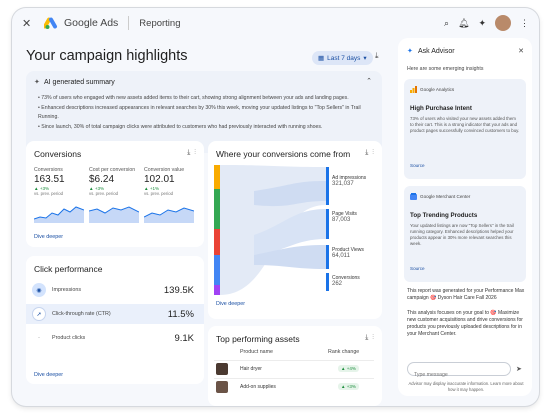 The image size is (558, 414). What do you see at coordinates (39, 314) in the screenshot?
I see `cursor-click-icon: ➚` at bounding box center [39, 314].